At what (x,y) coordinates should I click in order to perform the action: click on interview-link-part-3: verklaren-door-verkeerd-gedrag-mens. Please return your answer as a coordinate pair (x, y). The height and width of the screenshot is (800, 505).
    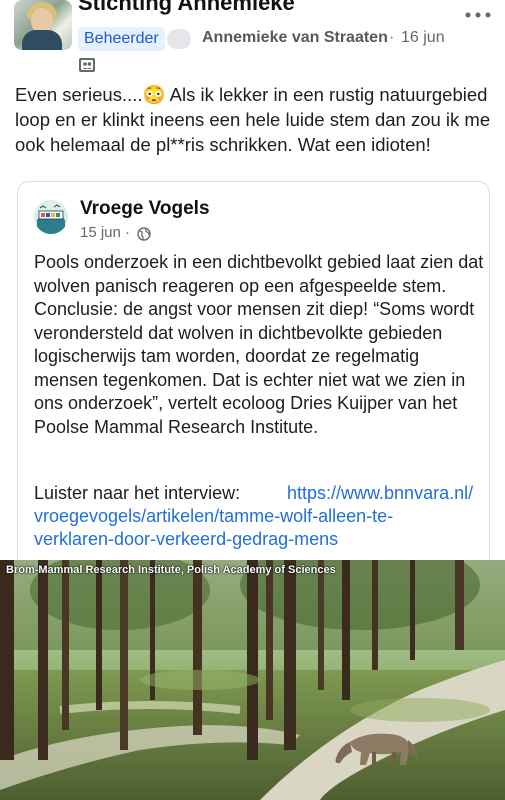
    Looking at the image, I should click on (186, 539).